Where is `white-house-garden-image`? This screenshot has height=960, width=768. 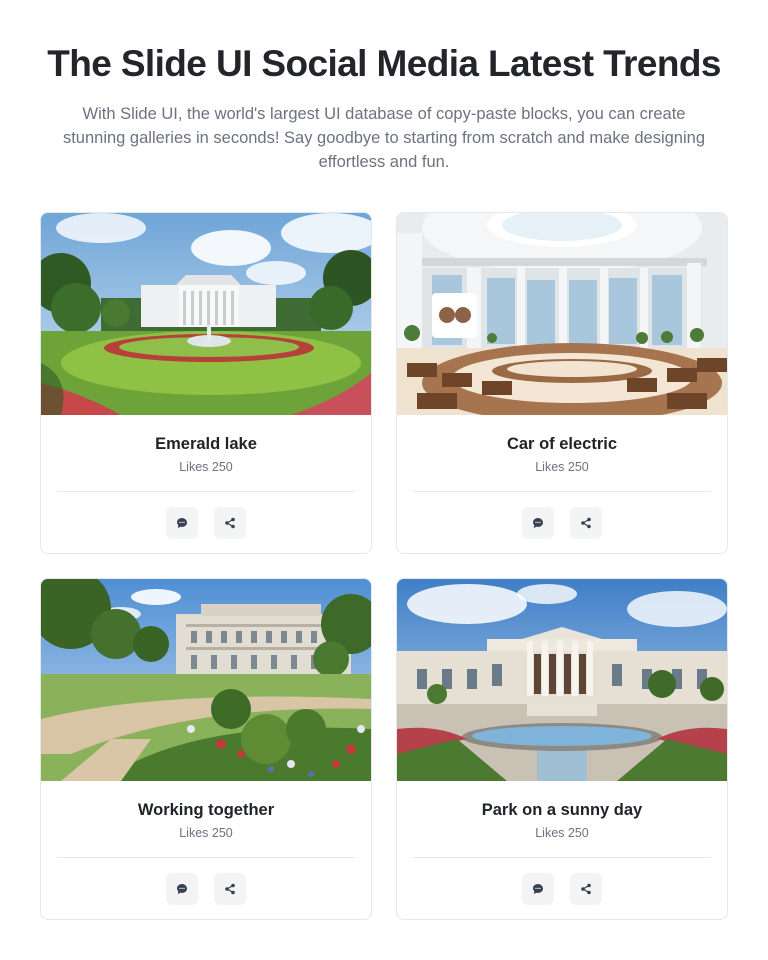 white-house-garden-image is located at coordinates (206, 314).